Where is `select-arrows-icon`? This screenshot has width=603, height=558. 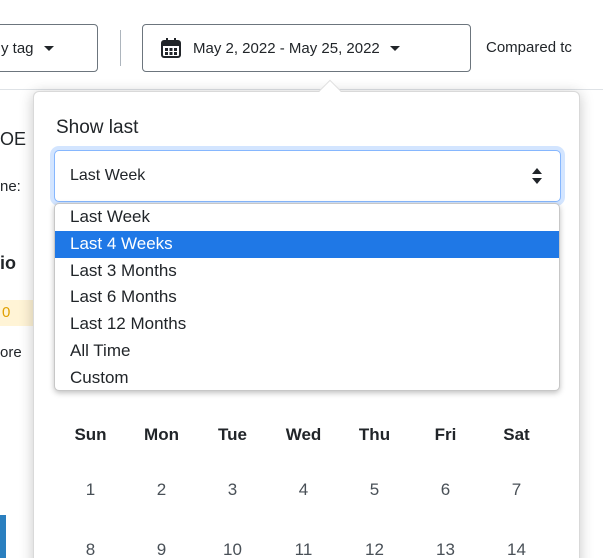 select-arrows-icon is located at coordinates (537, 176).